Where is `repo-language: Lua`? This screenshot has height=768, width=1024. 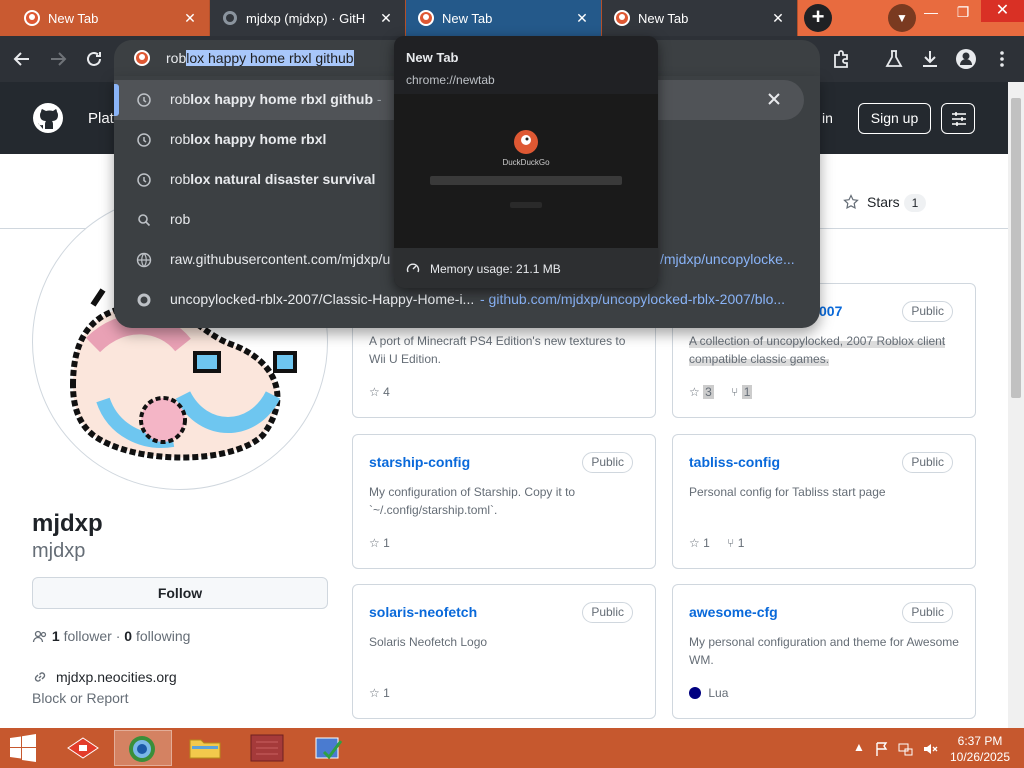
repo-language: Lua is located at coordinates (718, 692).